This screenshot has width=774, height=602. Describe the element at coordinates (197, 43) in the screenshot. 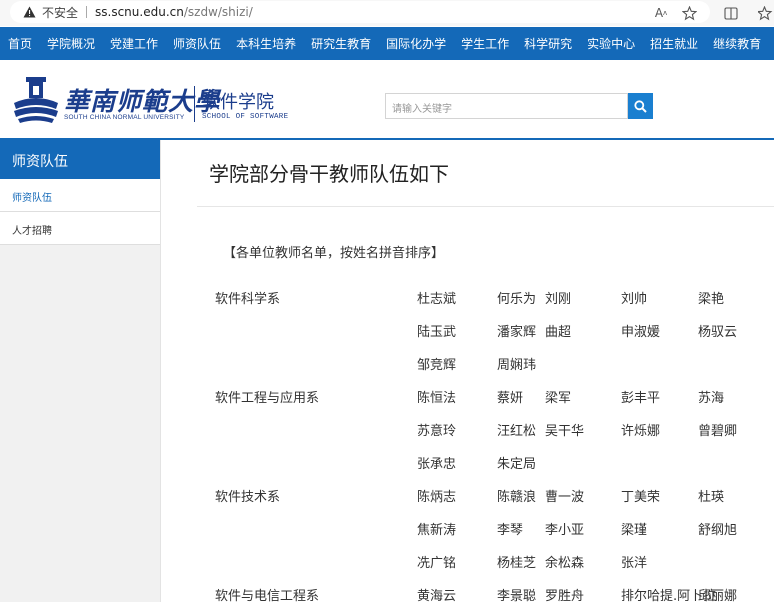

I see `nav-faculty: 师资队伍` at that location.